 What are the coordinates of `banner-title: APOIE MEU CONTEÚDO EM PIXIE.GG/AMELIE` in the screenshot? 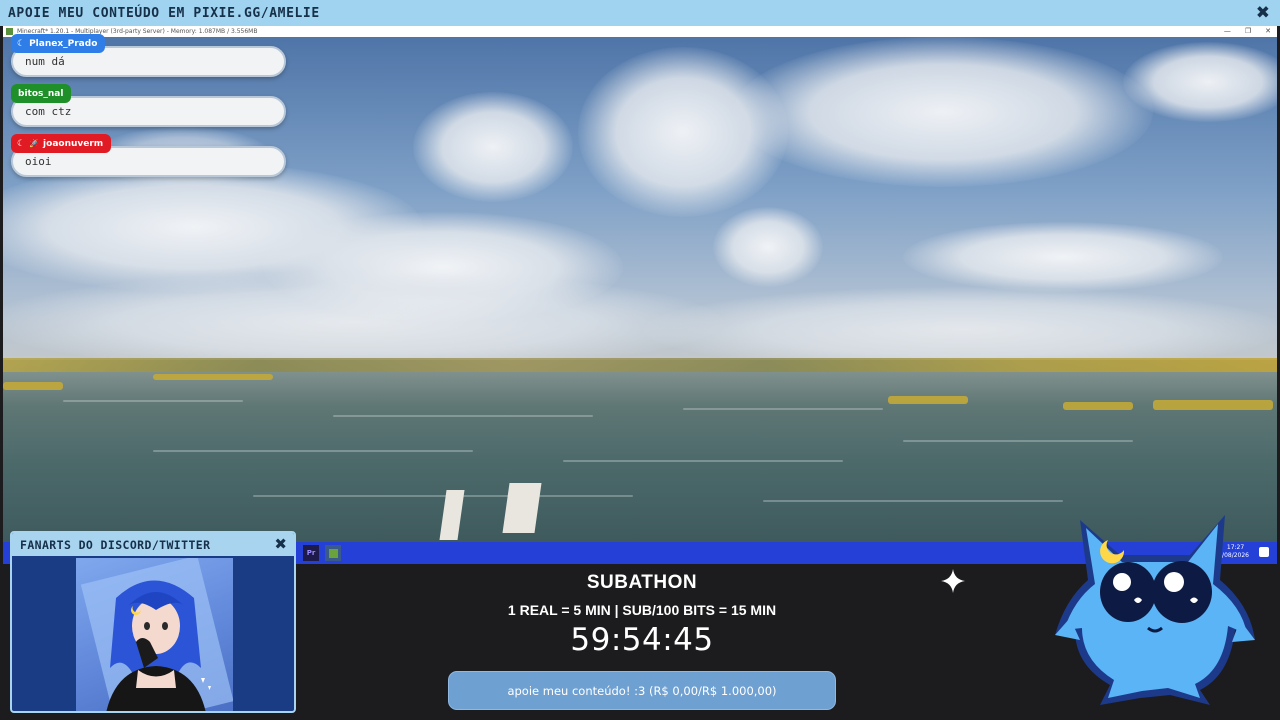 It's located at (164, 13).